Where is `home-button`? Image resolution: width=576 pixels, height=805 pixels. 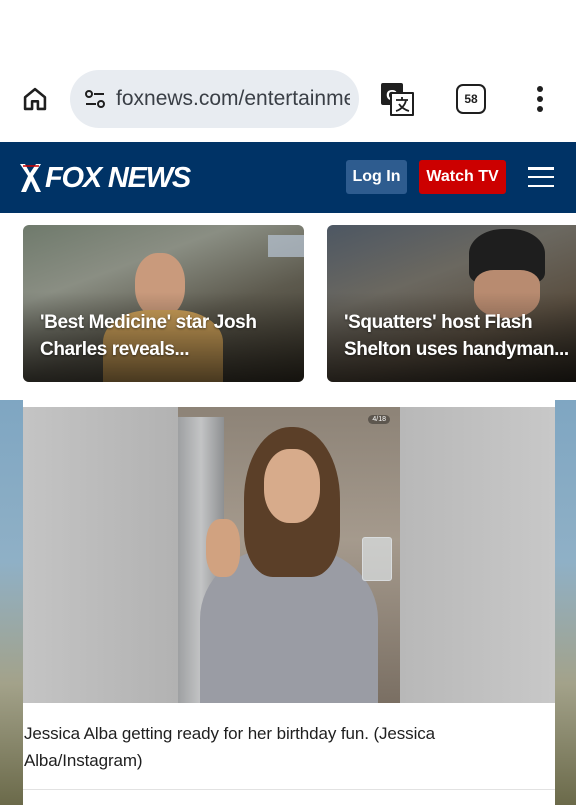 home-button is located at coordinates (35, 99).